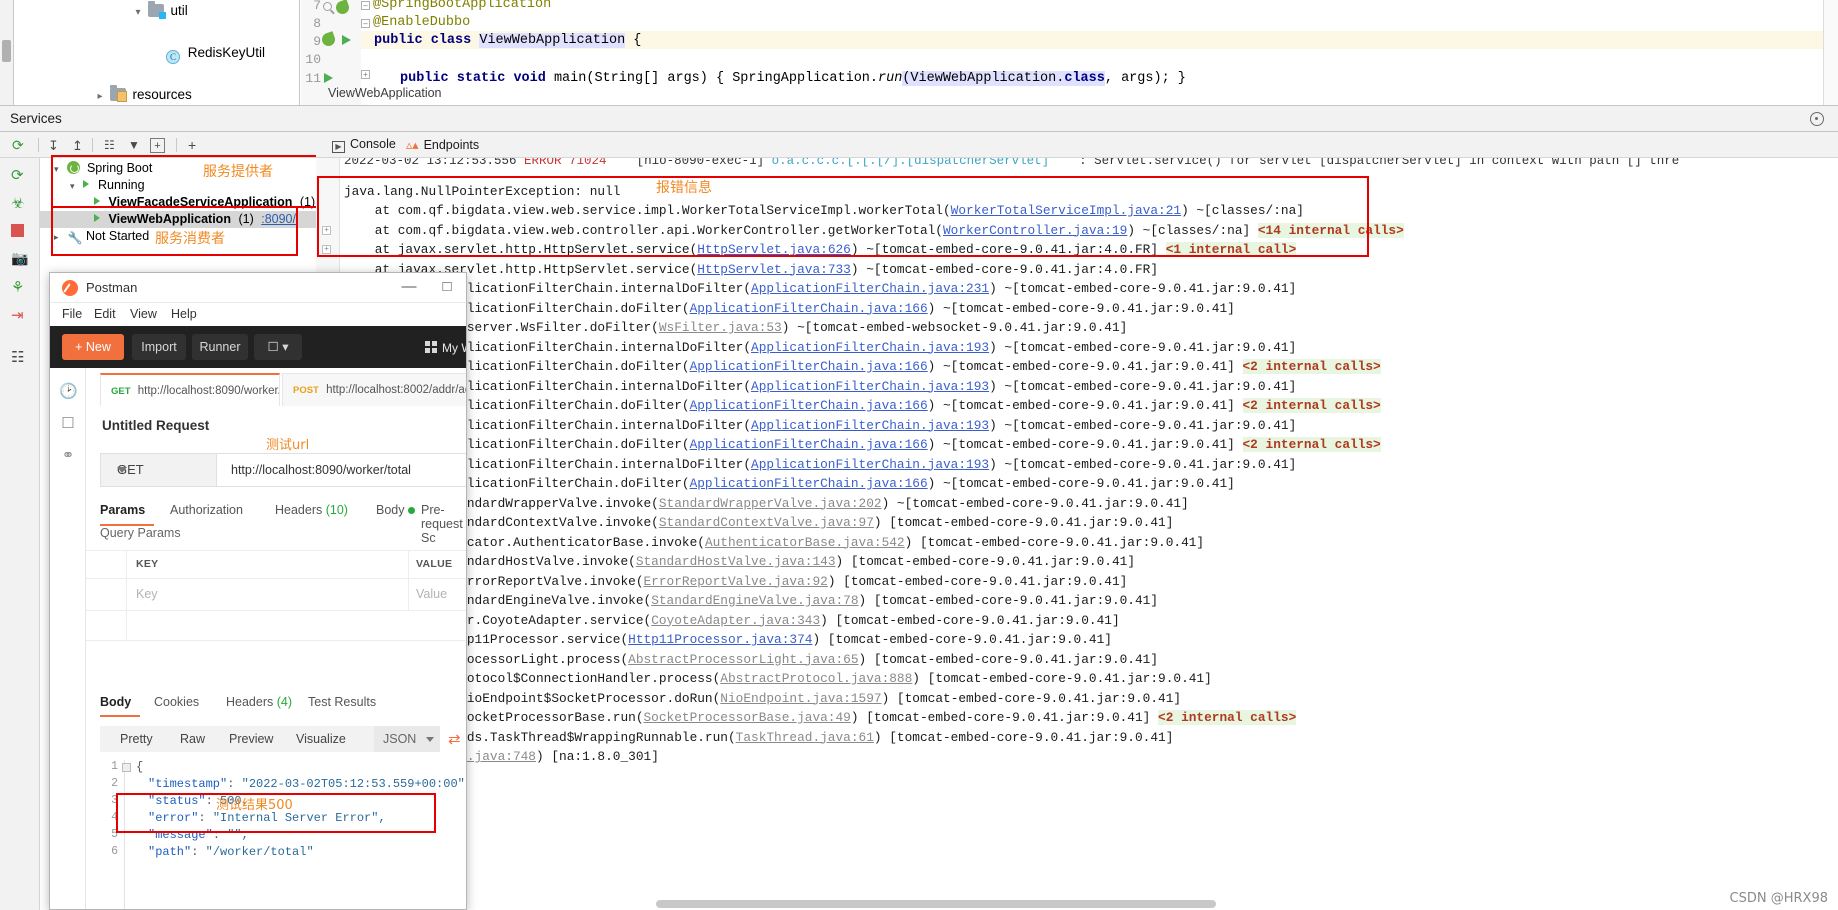 The image size is (1838, 910). Describe the element at coordinates (176, 702) in the screenshot. I see `tab-cookies: Cookies` at that location.